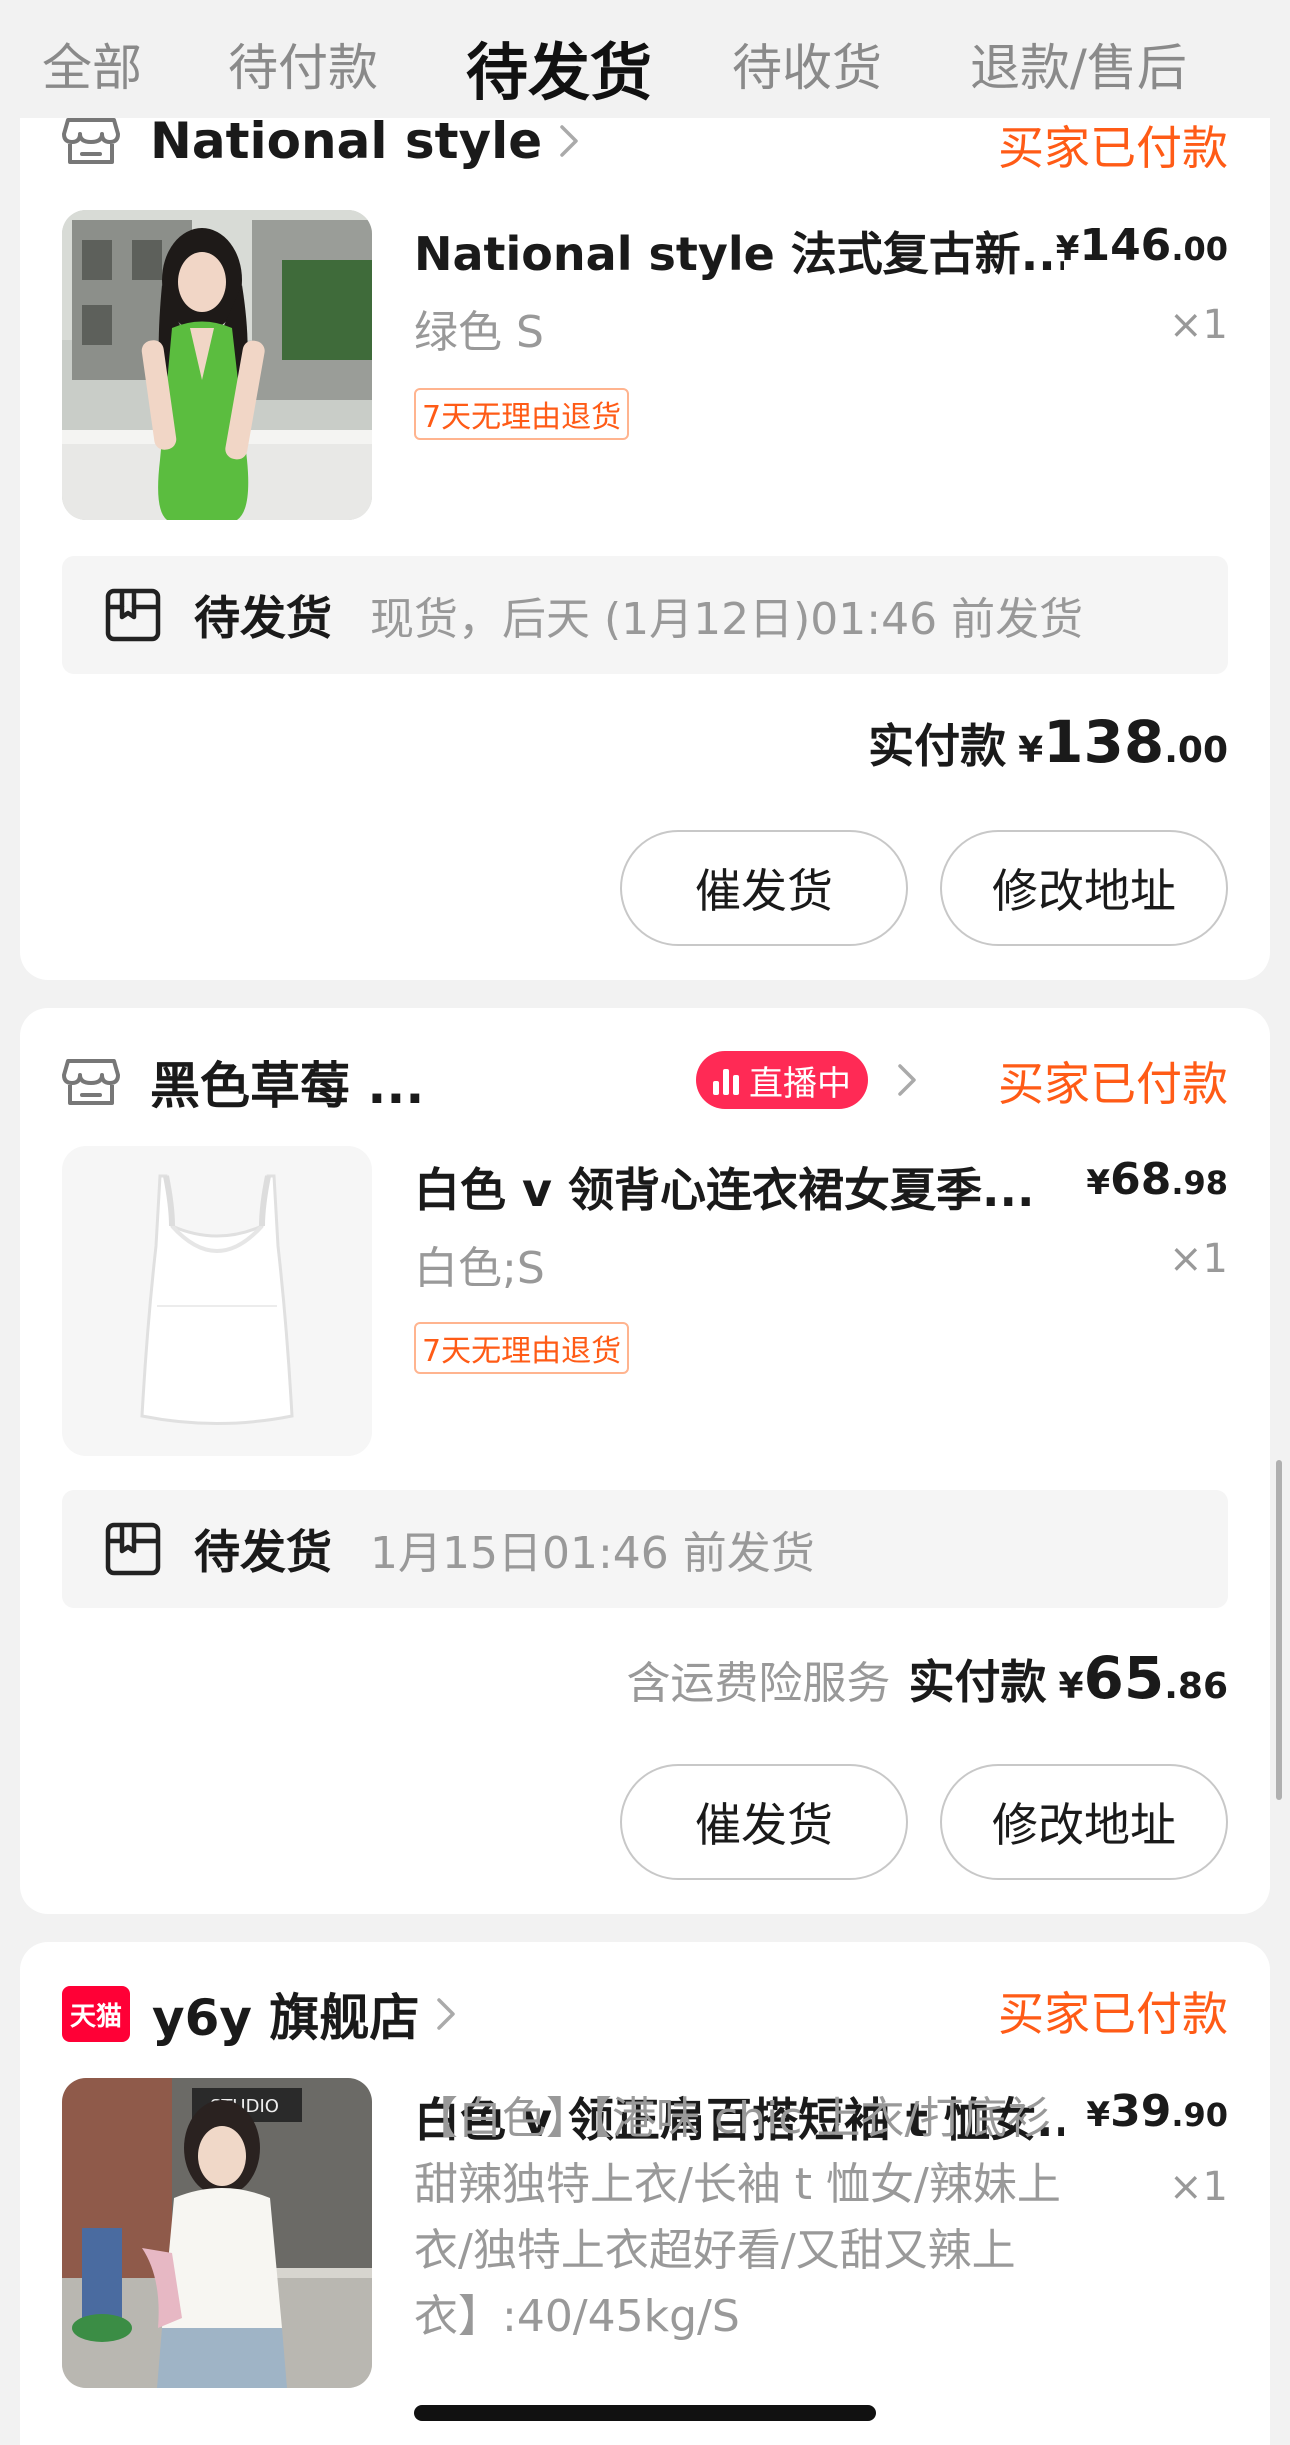 The height and width of the screenshot is (2445, 1290). Describe the element at coordinates (807, 64) in the screenshot. I see `tab-pending-receipt: 待收货` at that location.